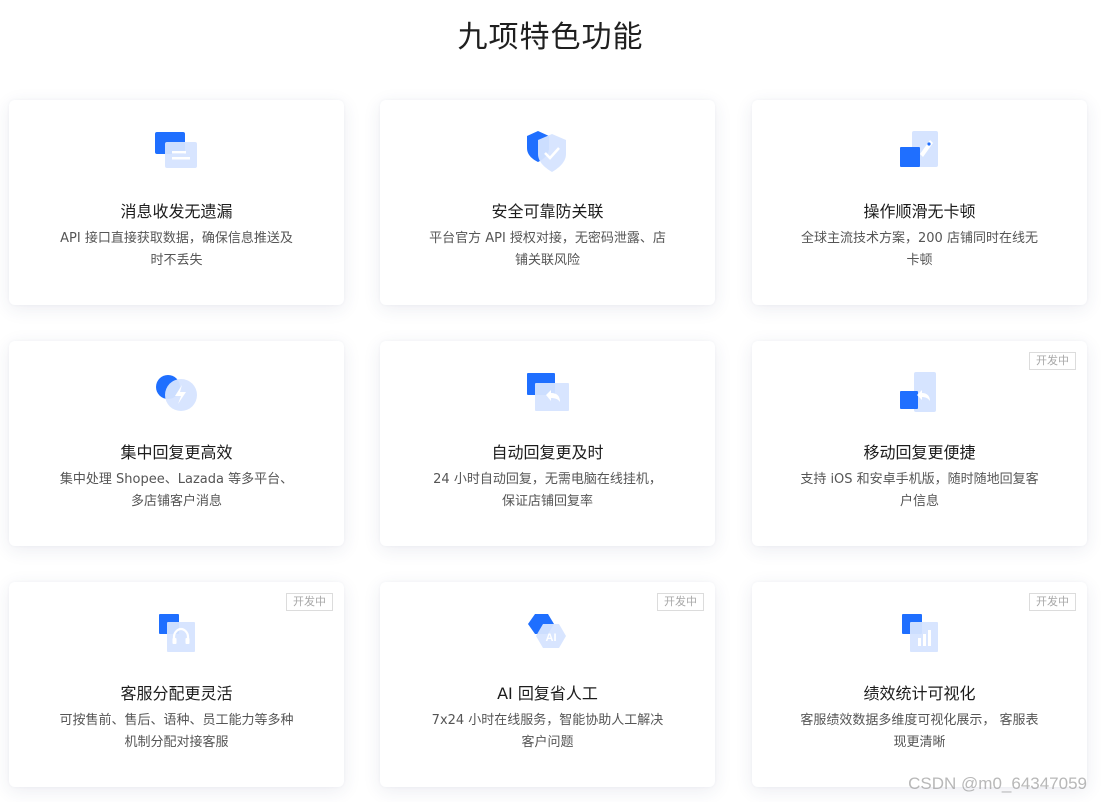 Image resolution: width=1101 pixels, height=802 pixels. What do you see at coordinates (919, 731) in the screenshot?
I see `feature-description: 客服绩效数据多维度可视化展示， 客服表现更清晰` at bounding box center [919, 731].